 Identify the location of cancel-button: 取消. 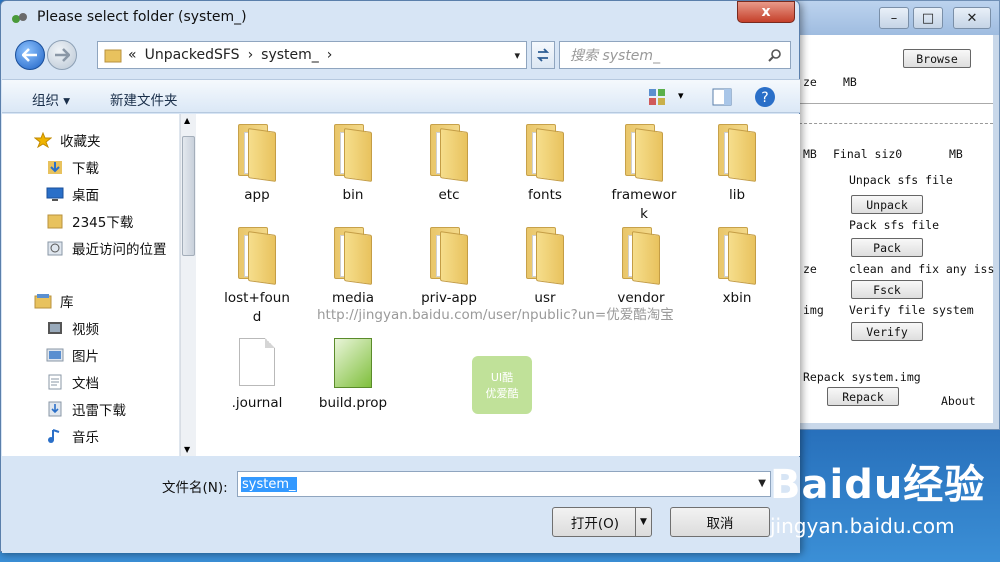
(720, 522).